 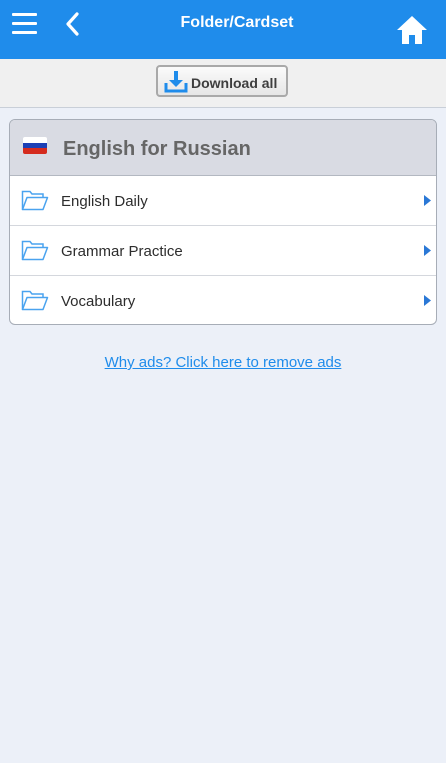 I want to click on home-button, so click(x=412, y=30).